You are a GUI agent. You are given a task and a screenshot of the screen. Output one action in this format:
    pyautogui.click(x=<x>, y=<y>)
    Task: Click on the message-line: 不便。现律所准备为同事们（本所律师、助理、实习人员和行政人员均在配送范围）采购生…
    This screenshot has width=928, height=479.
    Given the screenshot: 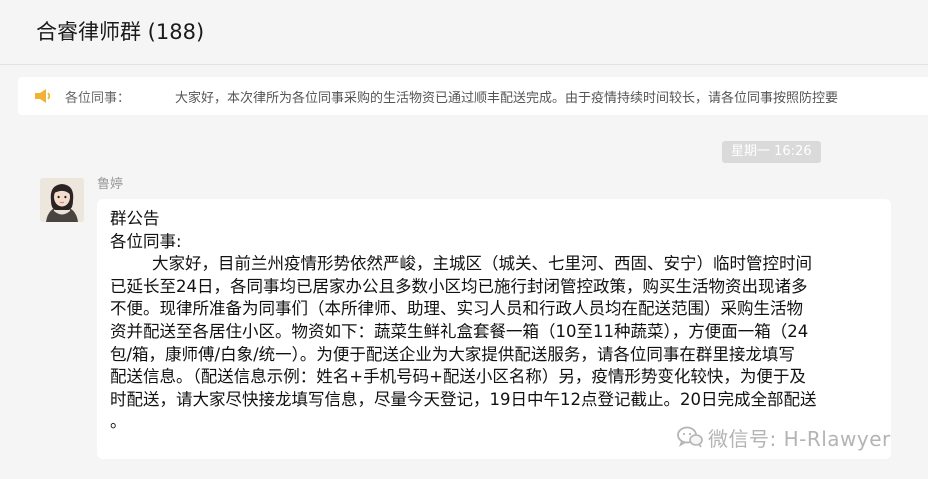 What is the action you would take?
    pyautogui.click(x=456, y=309)
    